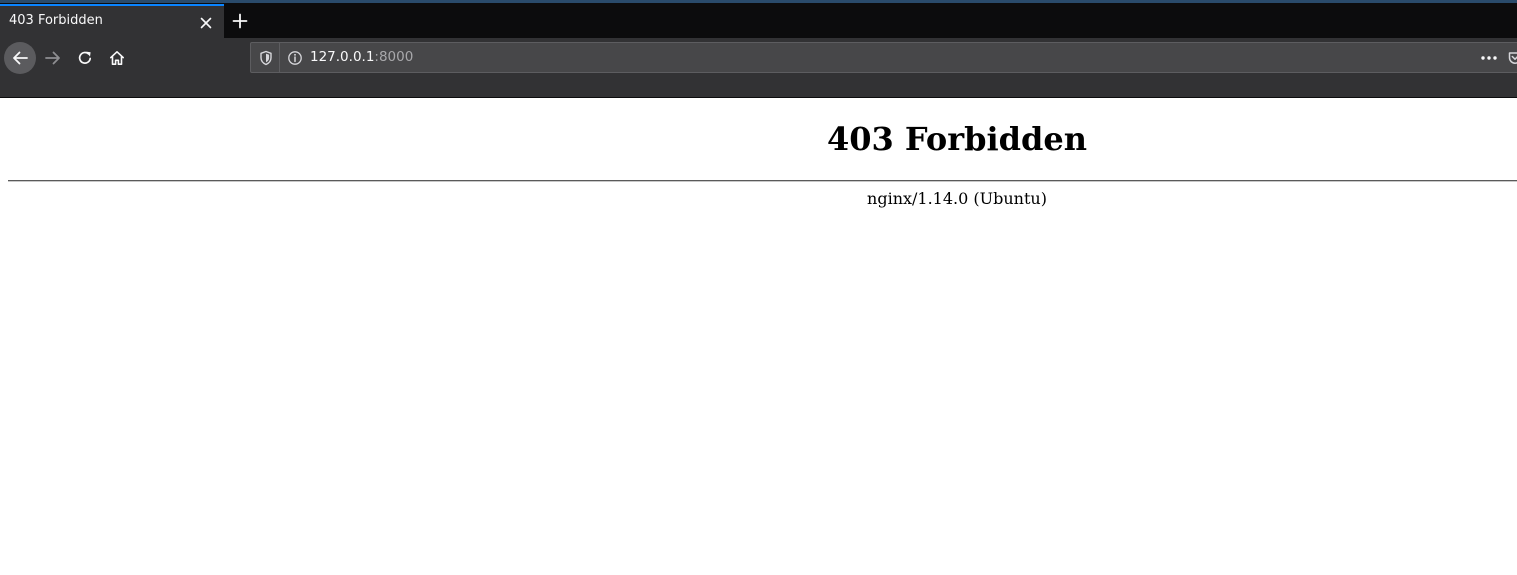  I want to click on url-text: 127.0.0.1:8000, so click(361, 57).